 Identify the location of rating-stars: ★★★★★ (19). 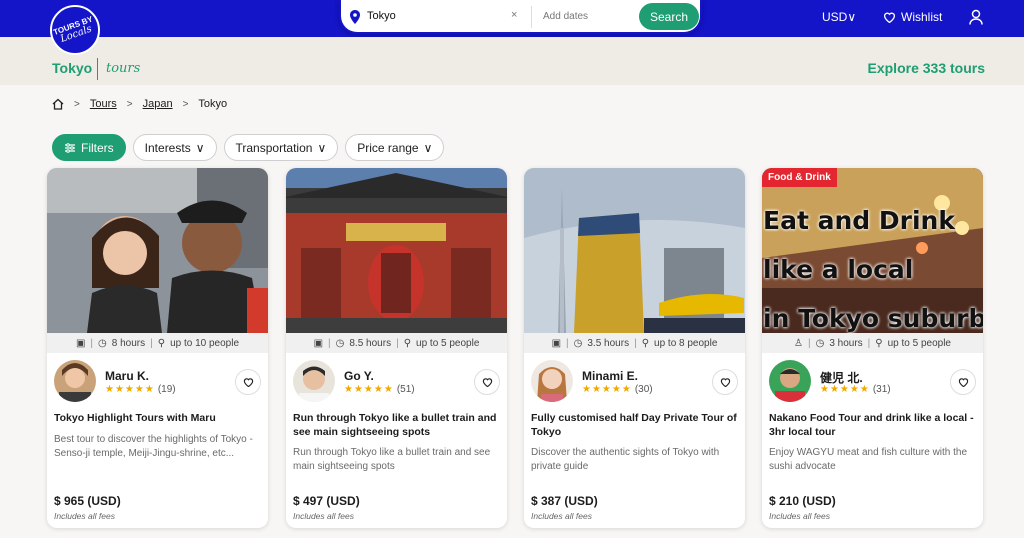
(140, 389).